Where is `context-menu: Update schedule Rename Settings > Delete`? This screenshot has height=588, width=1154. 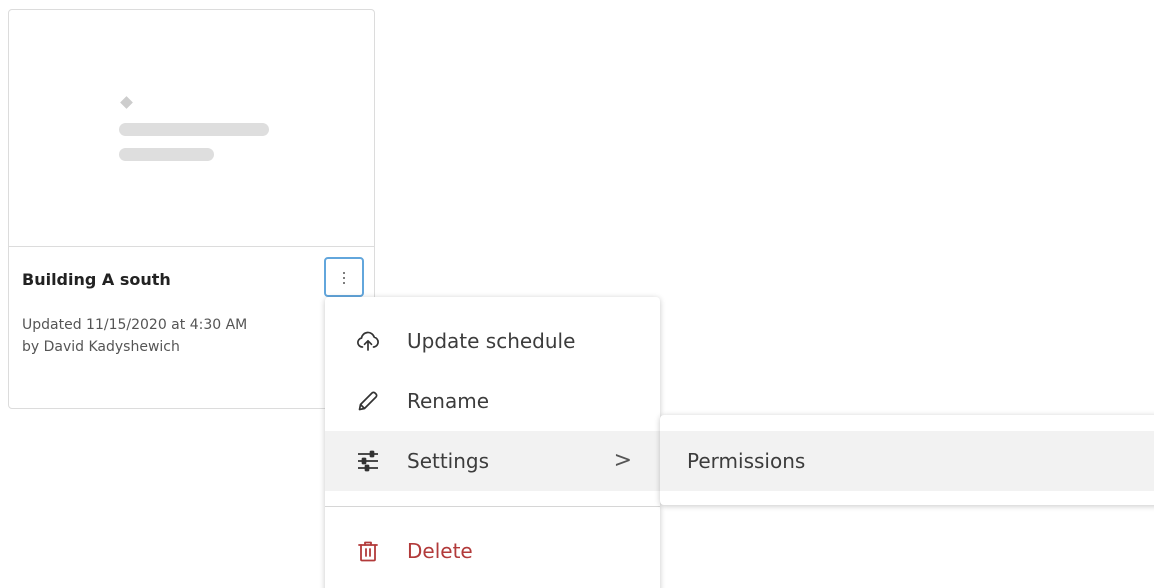
context-menu: Update schedule Rename Settings > Delete is located at coordinates (492, 442).